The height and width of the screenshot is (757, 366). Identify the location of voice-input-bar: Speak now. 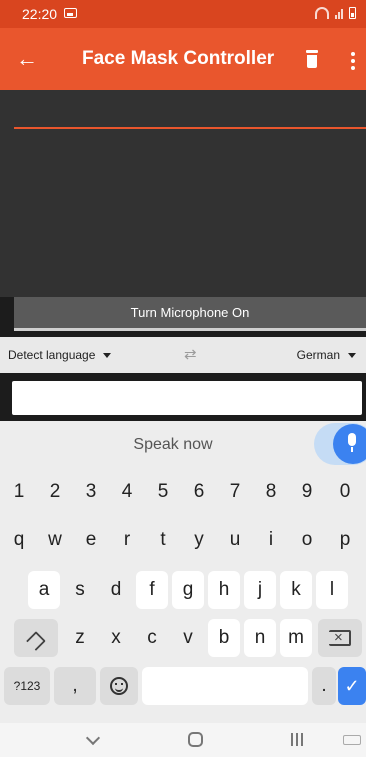
(183, 444).